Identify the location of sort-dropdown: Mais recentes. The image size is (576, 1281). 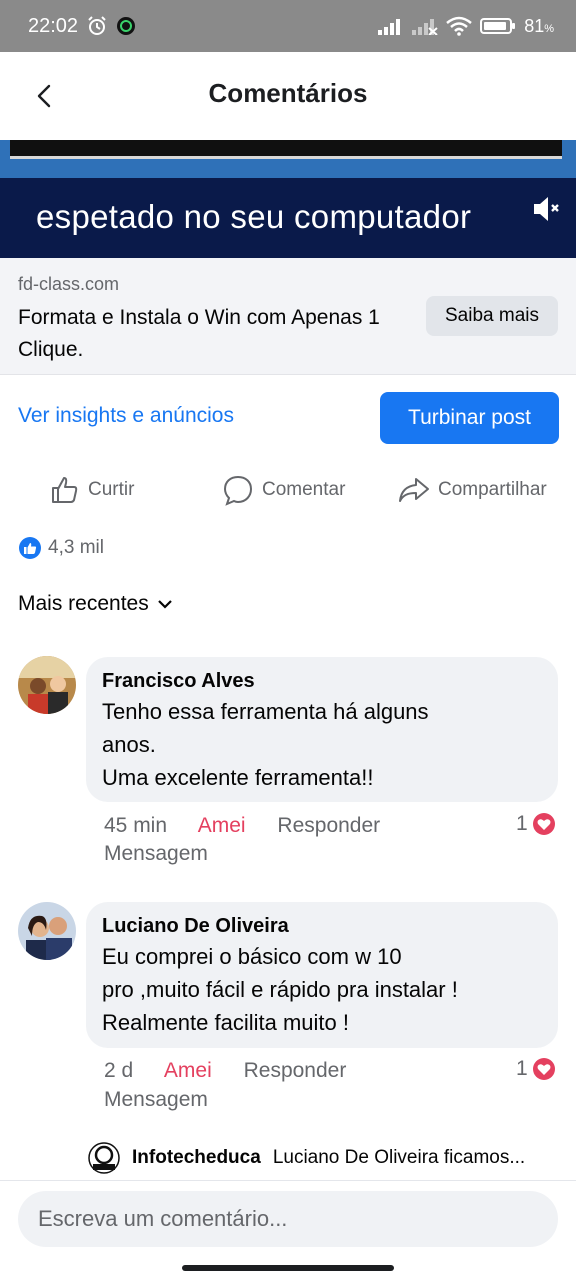
(95, 604).